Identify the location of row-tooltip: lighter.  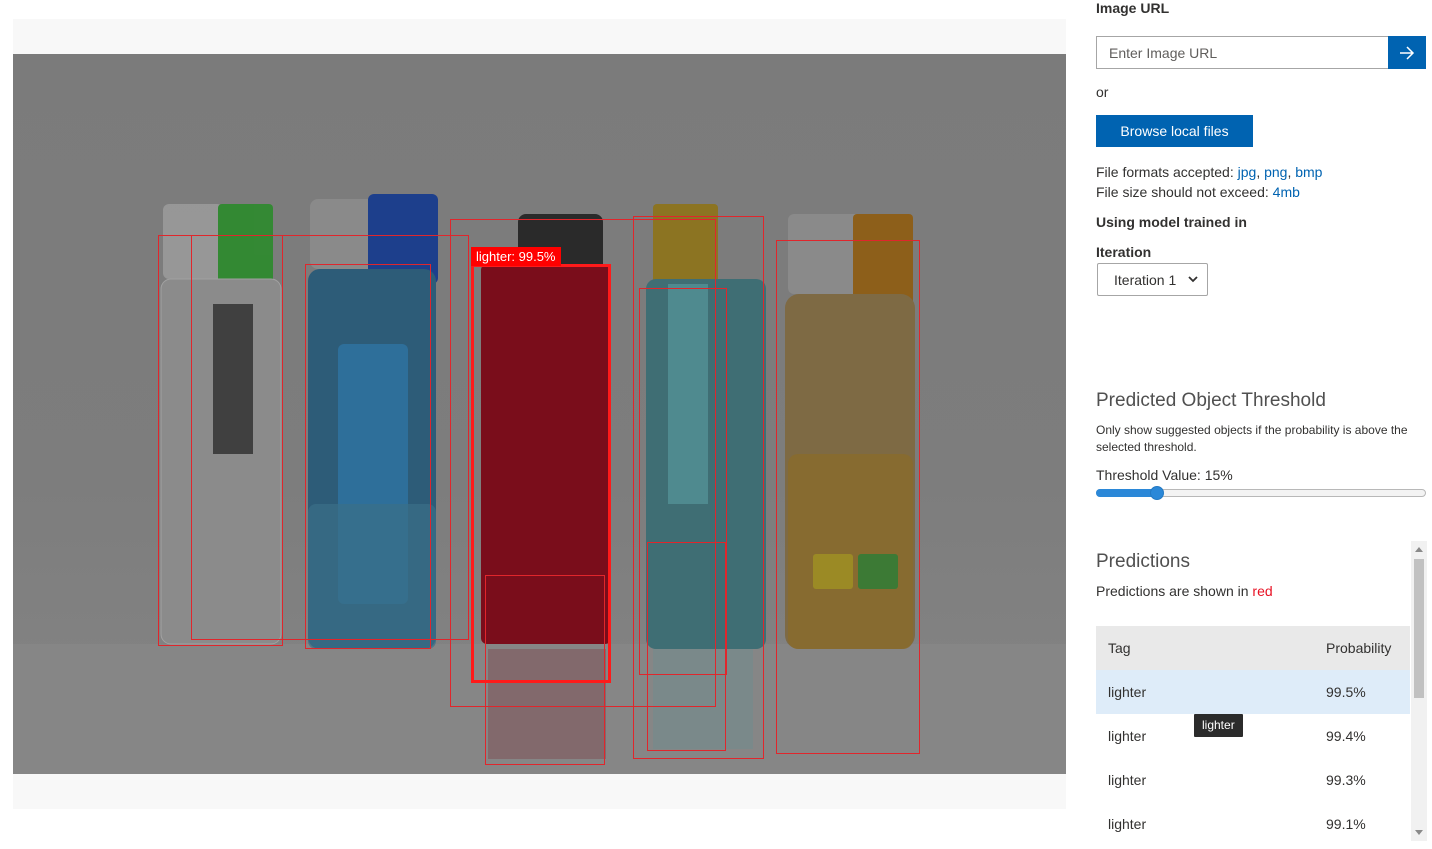
(1218, 725).